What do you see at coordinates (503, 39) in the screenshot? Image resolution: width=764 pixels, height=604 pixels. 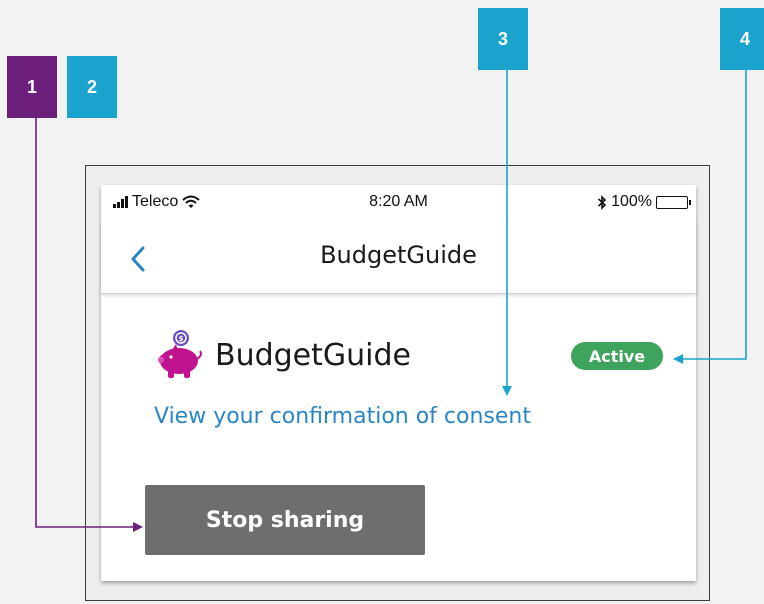 I see `callout-label-3: 3` at bounding box center [503, 39].